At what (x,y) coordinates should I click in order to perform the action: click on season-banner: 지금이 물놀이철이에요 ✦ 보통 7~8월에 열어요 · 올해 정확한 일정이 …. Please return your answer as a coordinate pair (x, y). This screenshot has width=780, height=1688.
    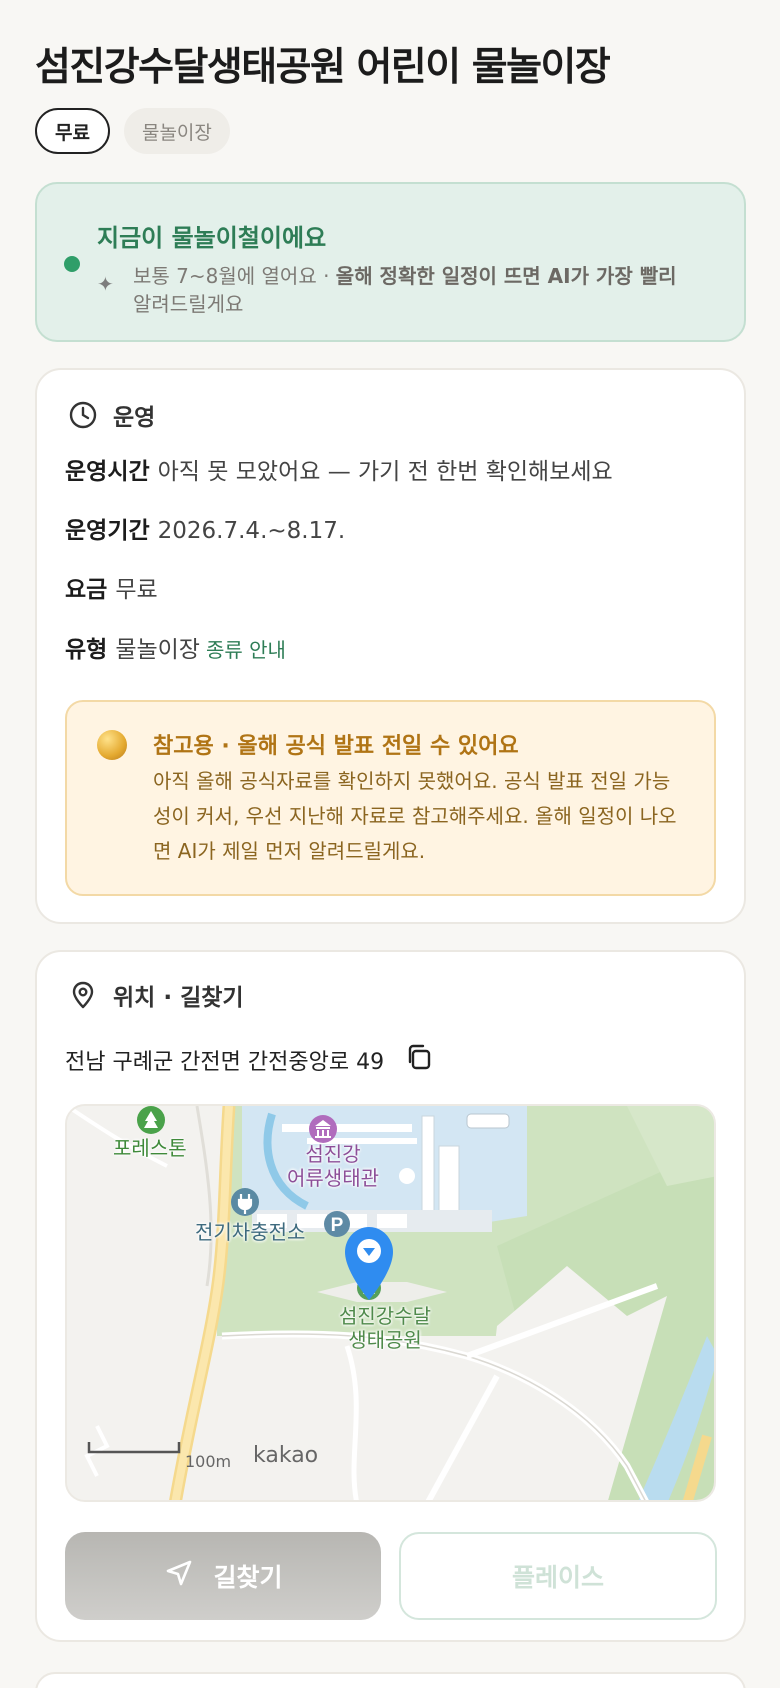
    Looking at the image, I should click on (390, 262).